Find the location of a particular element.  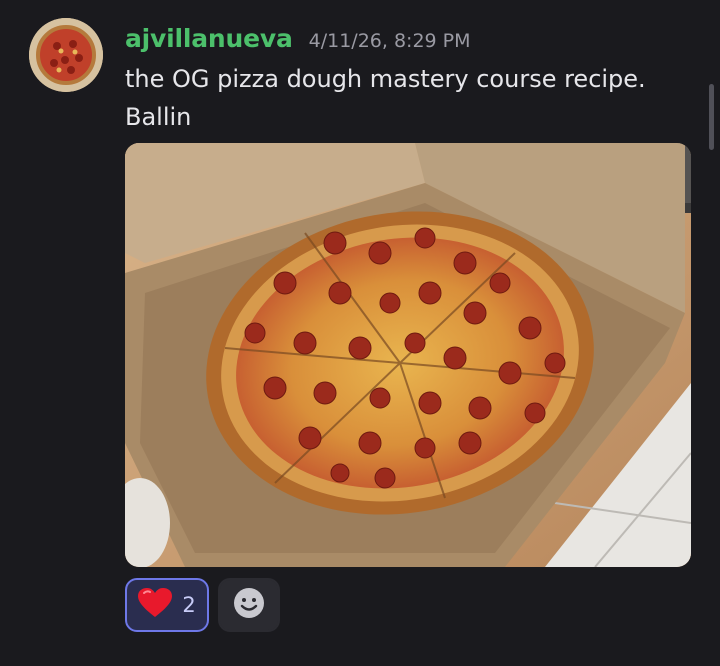

add-reaction-button is located at coordinates (249, 605).